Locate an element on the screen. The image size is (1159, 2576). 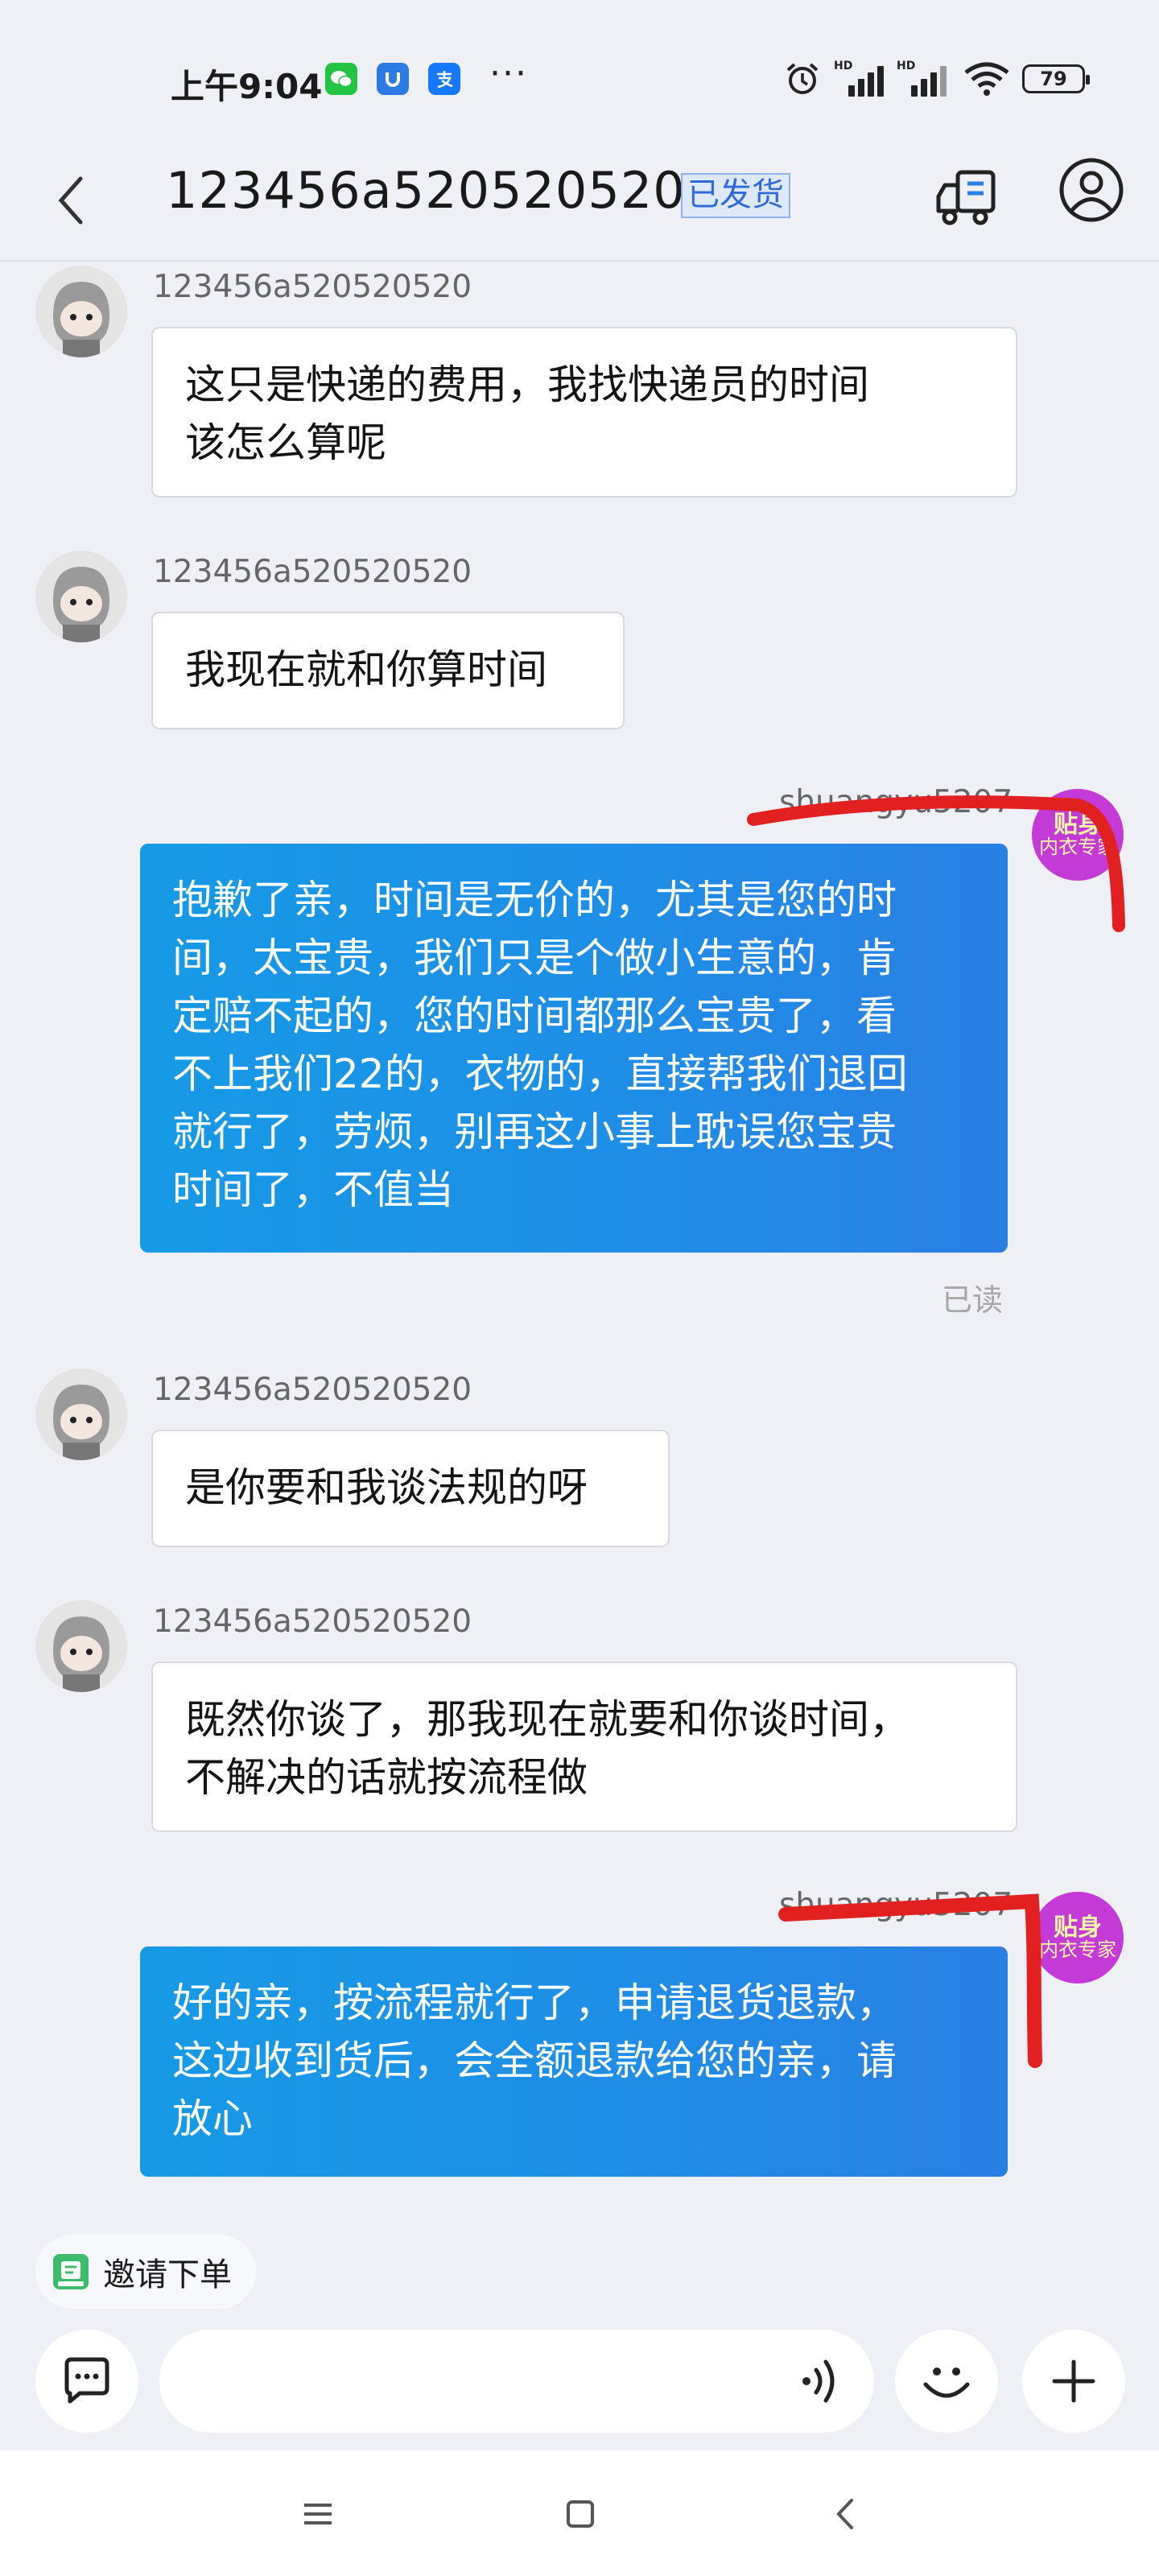
emoji-button is located at coordinates (946, 2381).